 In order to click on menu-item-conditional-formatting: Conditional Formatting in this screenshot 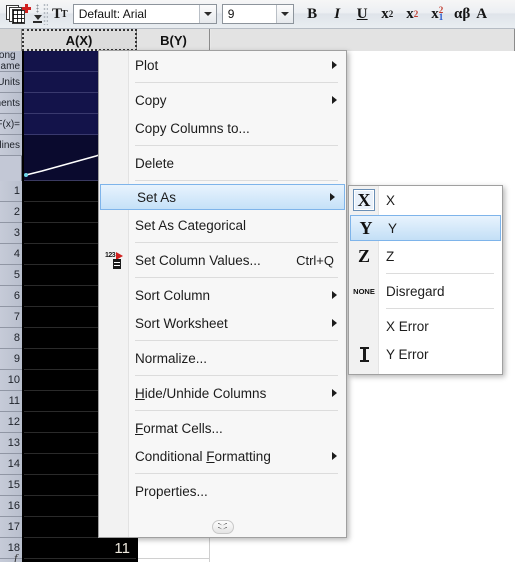, I will do `click(222, 456)`.